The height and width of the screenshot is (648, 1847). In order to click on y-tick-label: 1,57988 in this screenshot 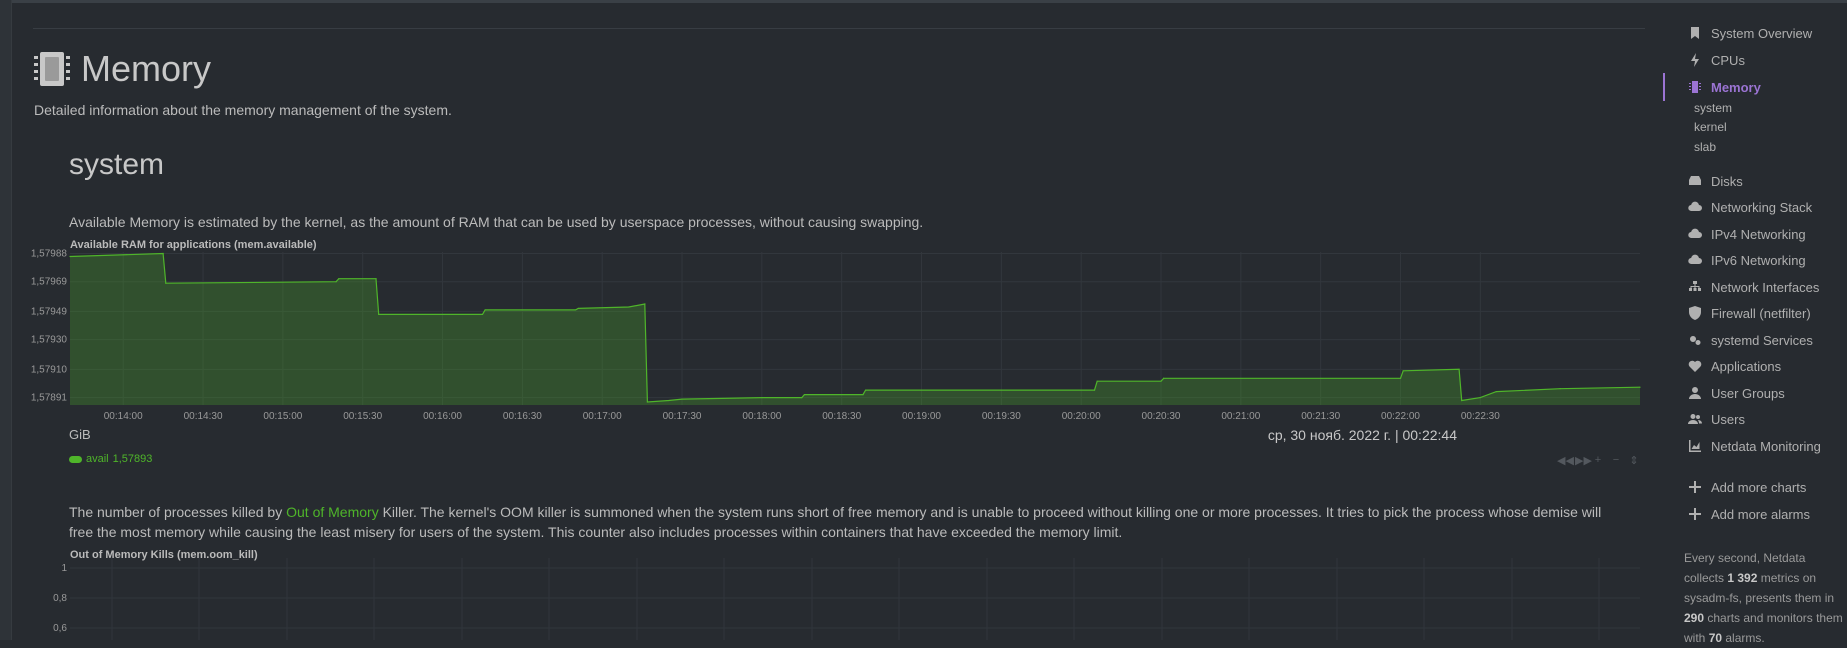, I will do `click(49, 253)`.